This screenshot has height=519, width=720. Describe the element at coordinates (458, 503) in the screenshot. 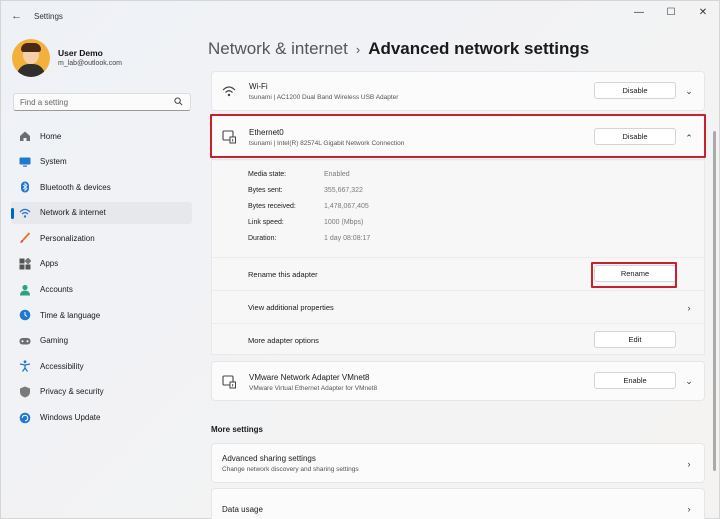

I see `data-usage-item: Data usage ›` at that location.